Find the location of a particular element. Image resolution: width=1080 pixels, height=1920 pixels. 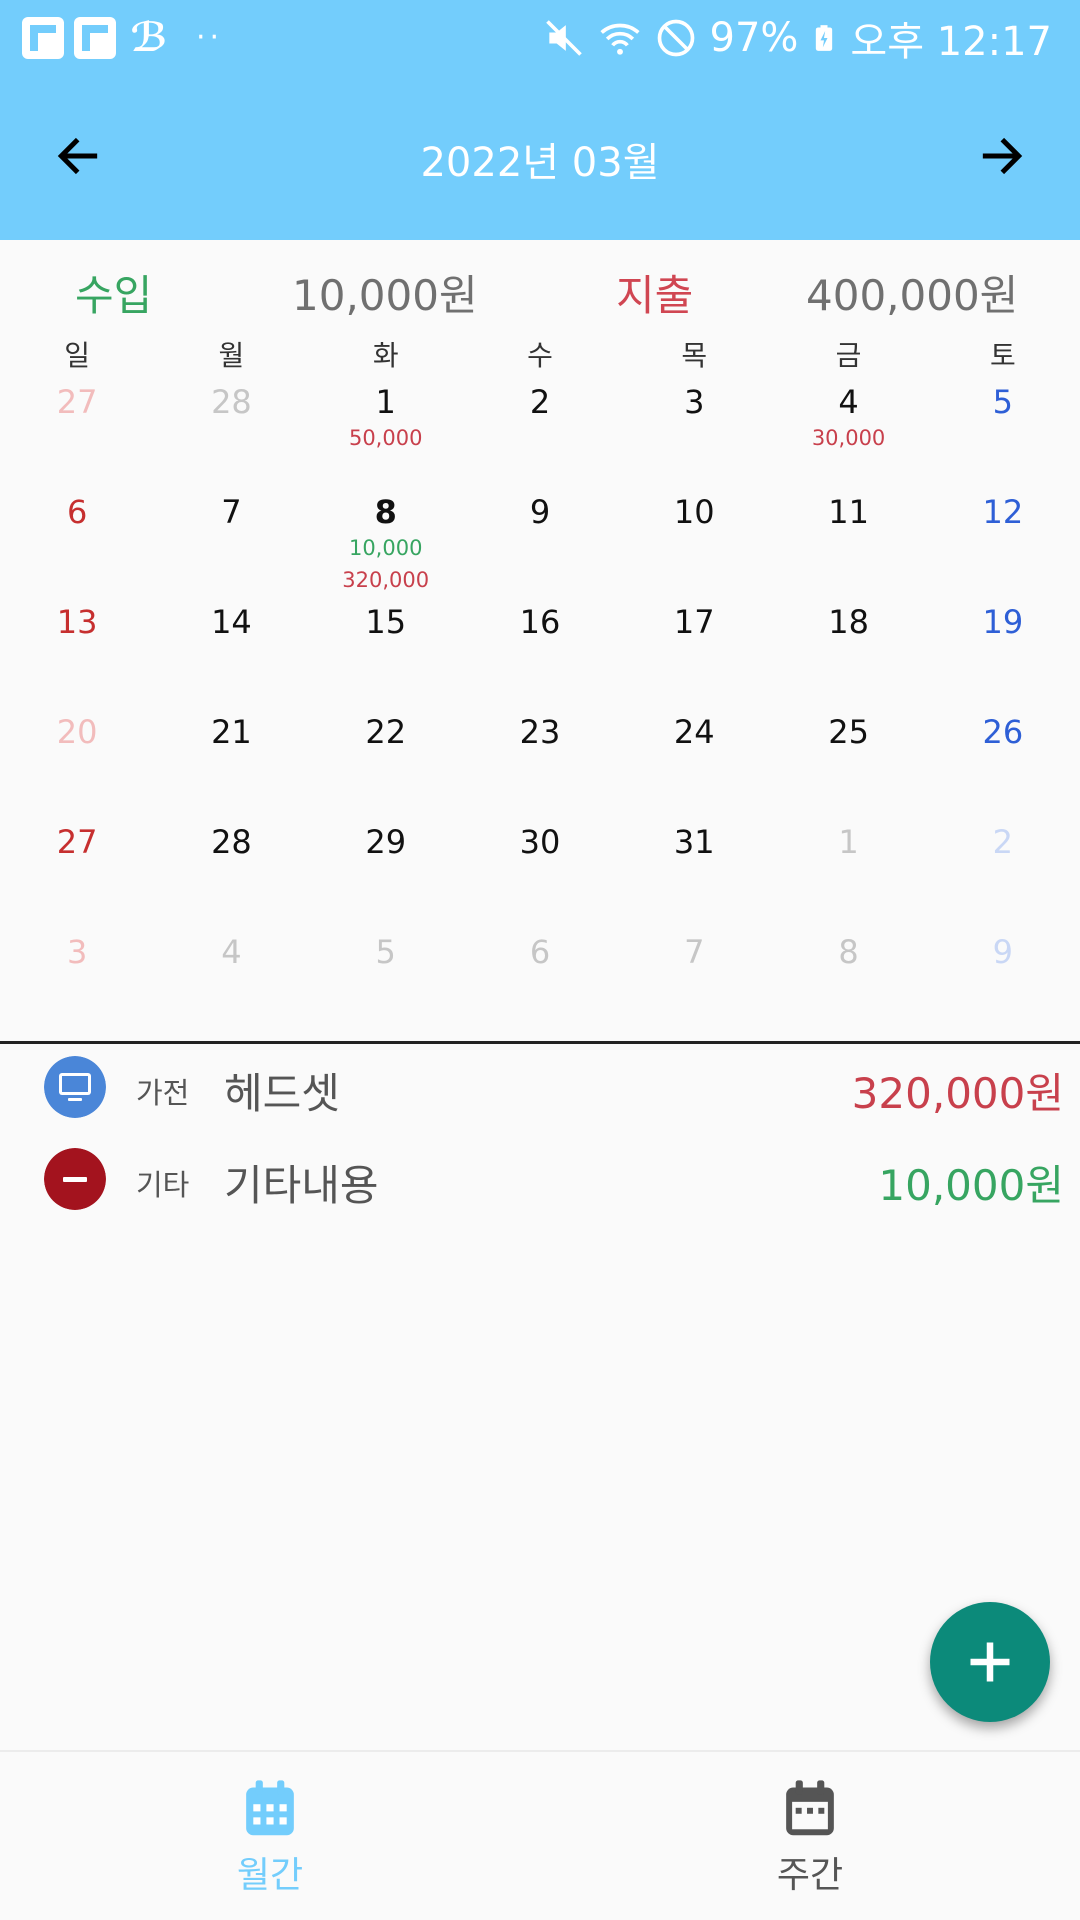

tab-monthly: 월간 is located at coordinates (270, 1836).